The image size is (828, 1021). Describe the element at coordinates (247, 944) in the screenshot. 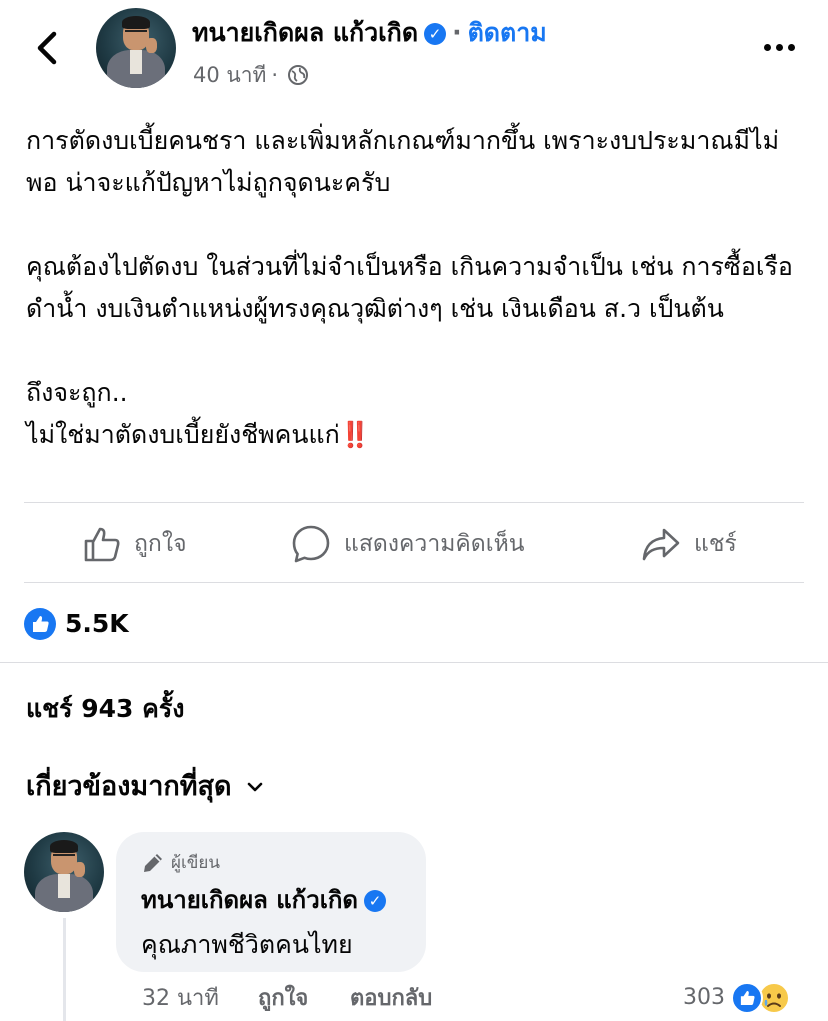

I see `comment-text: คุณภาพชีวิตคนไทย` at that location.